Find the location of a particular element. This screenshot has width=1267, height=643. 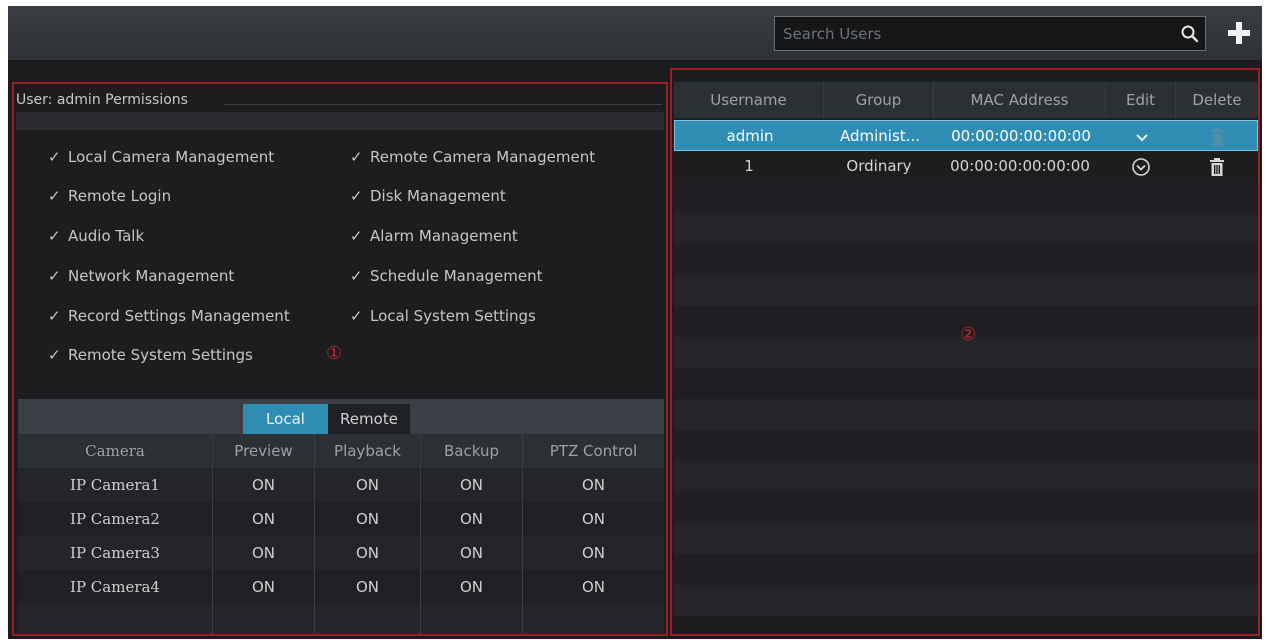

table-row-empty is located at coordinates (341, 619).